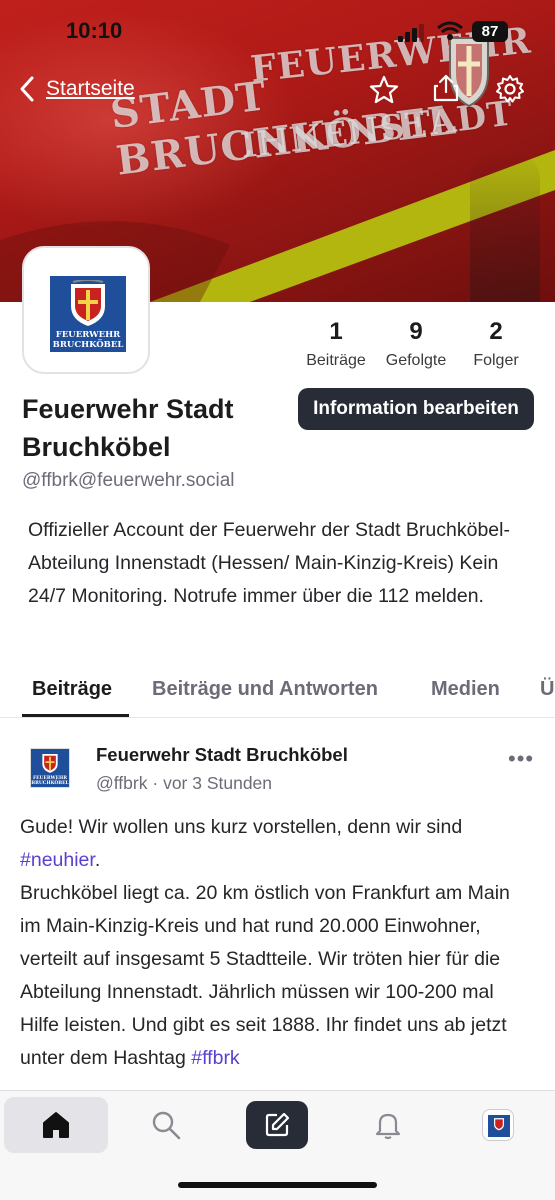 Image resolution: width=555 pixels, height=1200 pixels. I want to click on profile-name-line1: Feuerwehr Stadt, so click(128, 409).